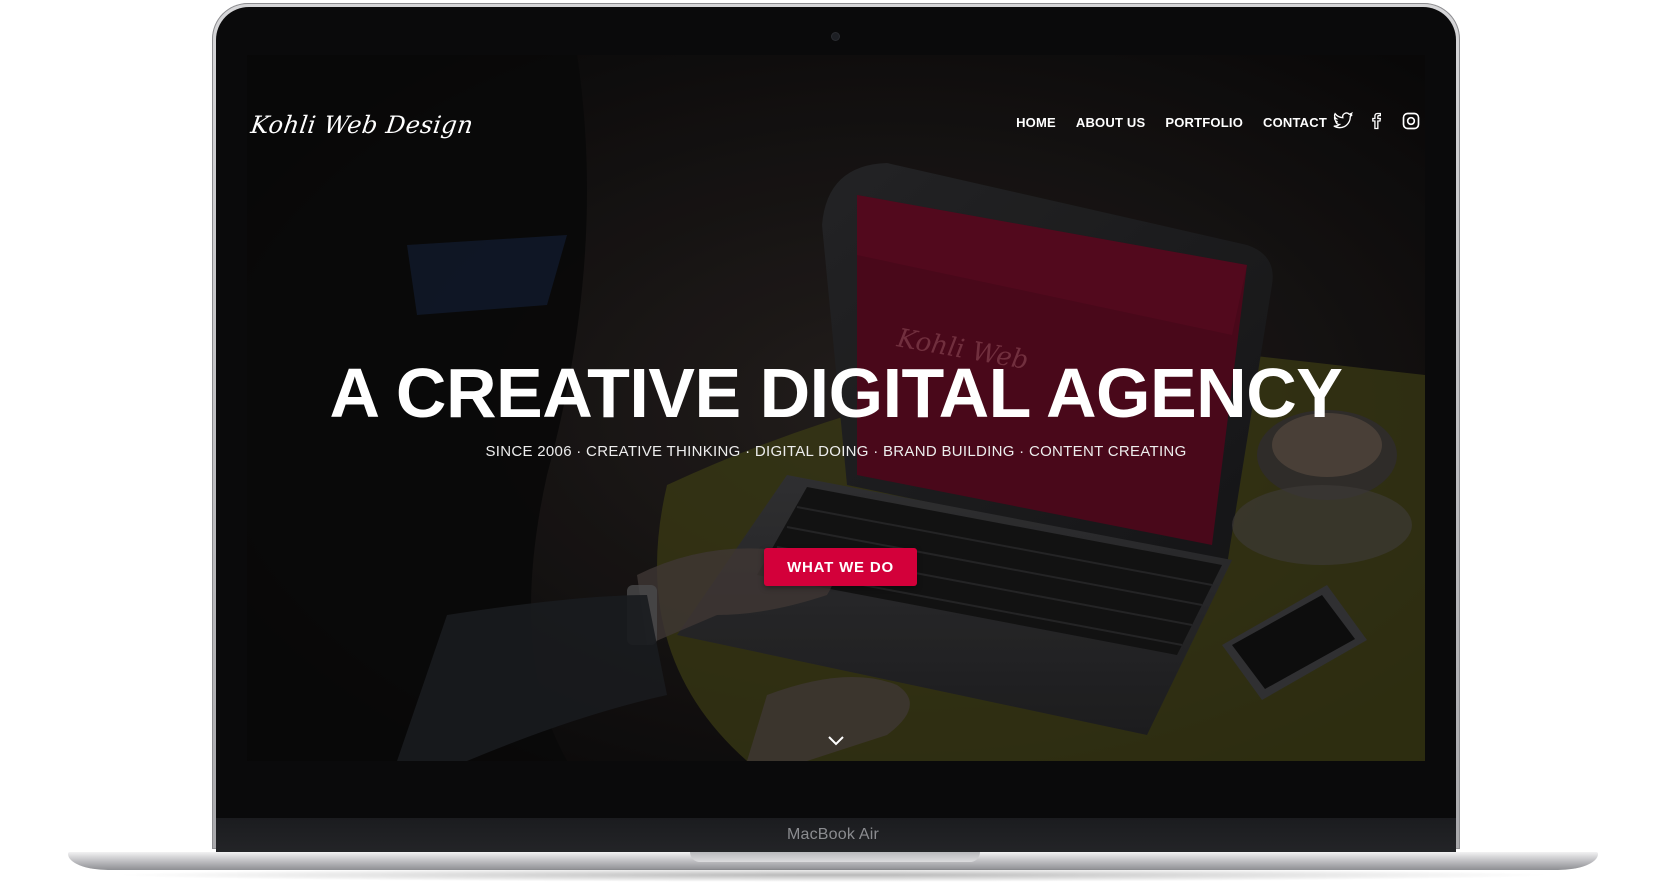  What do you see at coordinates (835, 857) in the screenshot?
I see `lid-notch` at bounding box center [835, 857].